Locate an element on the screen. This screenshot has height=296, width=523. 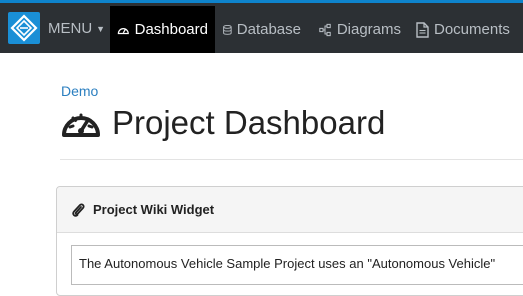
divider is located at coordinates (291, 159).